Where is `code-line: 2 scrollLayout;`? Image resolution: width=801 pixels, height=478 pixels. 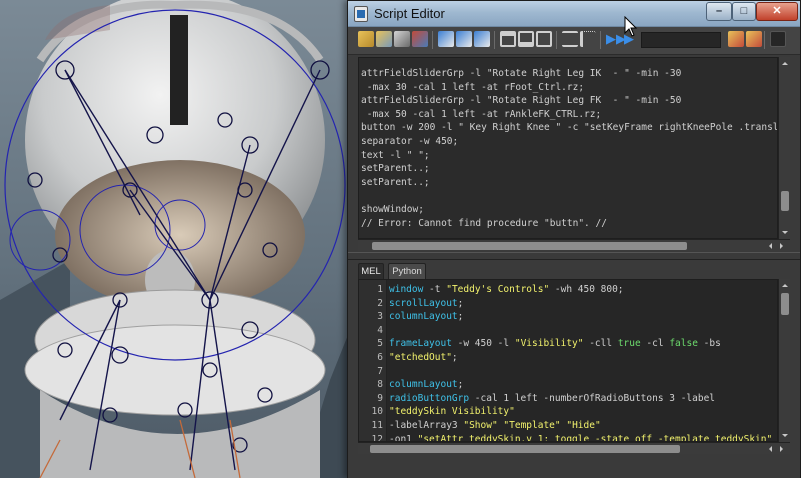
code-line: 2 scrollLayout; is located at coordinates (568, 304).